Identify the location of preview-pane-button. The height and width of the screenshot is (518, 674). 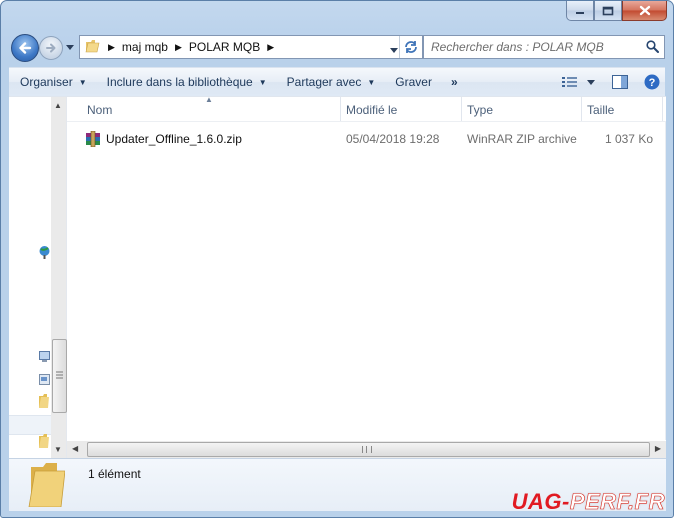
(620, 82).